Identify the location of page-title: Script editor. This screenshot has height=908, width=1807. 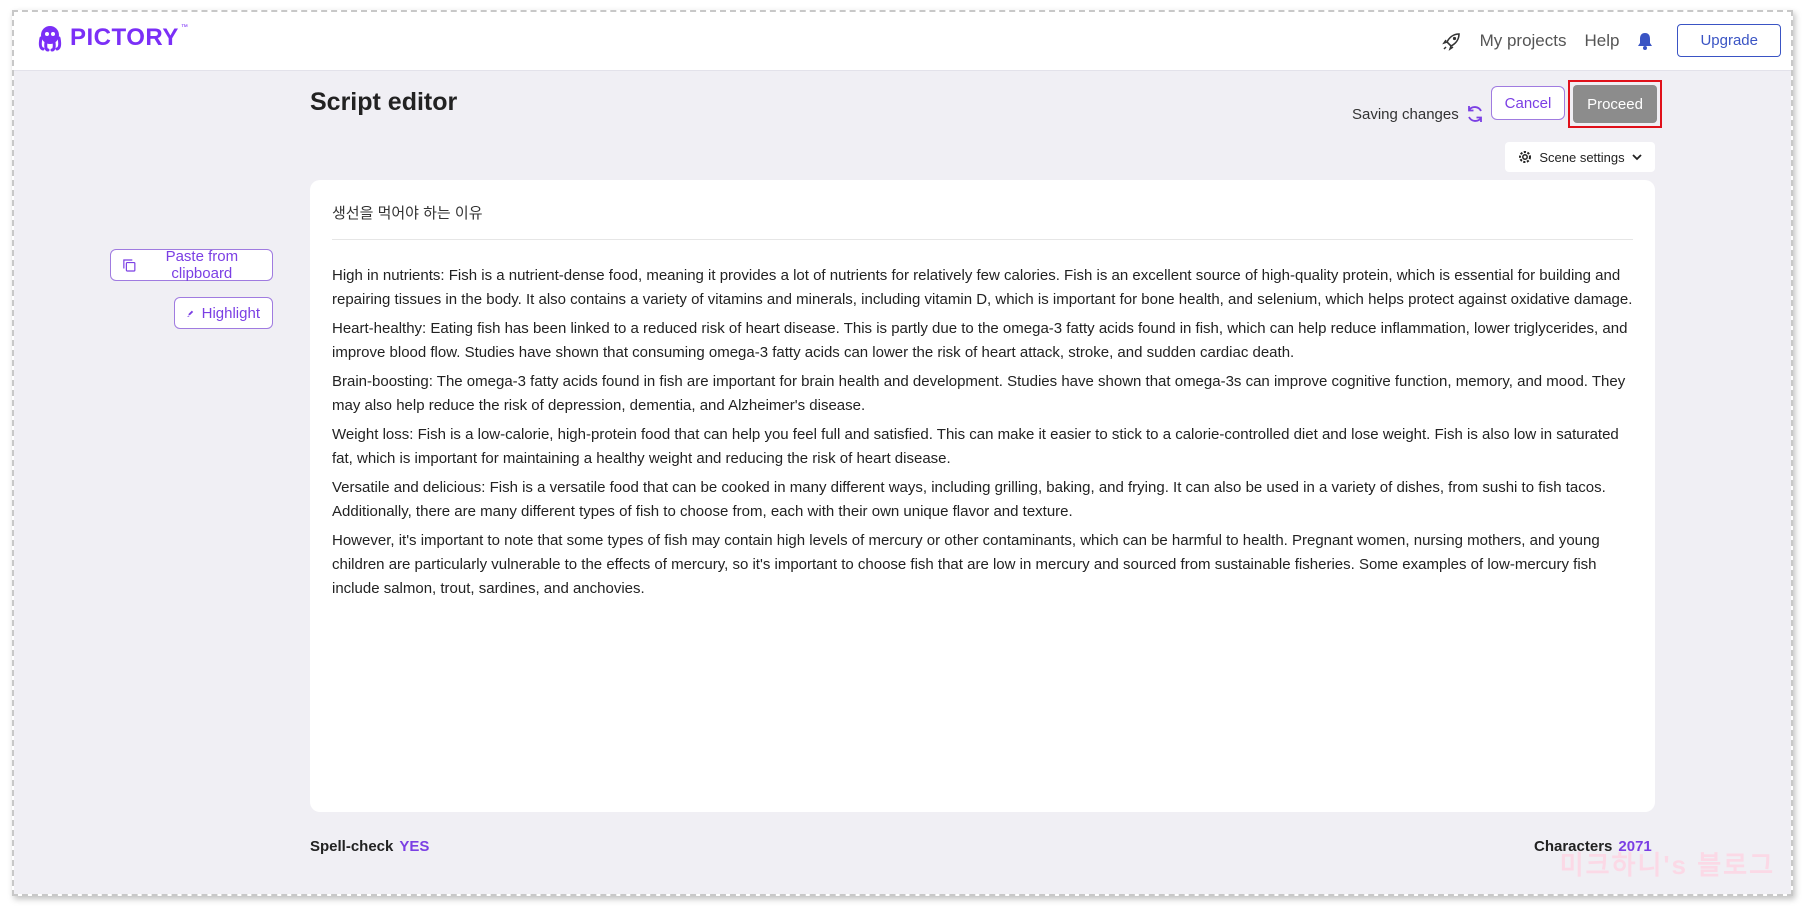
(384, 102).